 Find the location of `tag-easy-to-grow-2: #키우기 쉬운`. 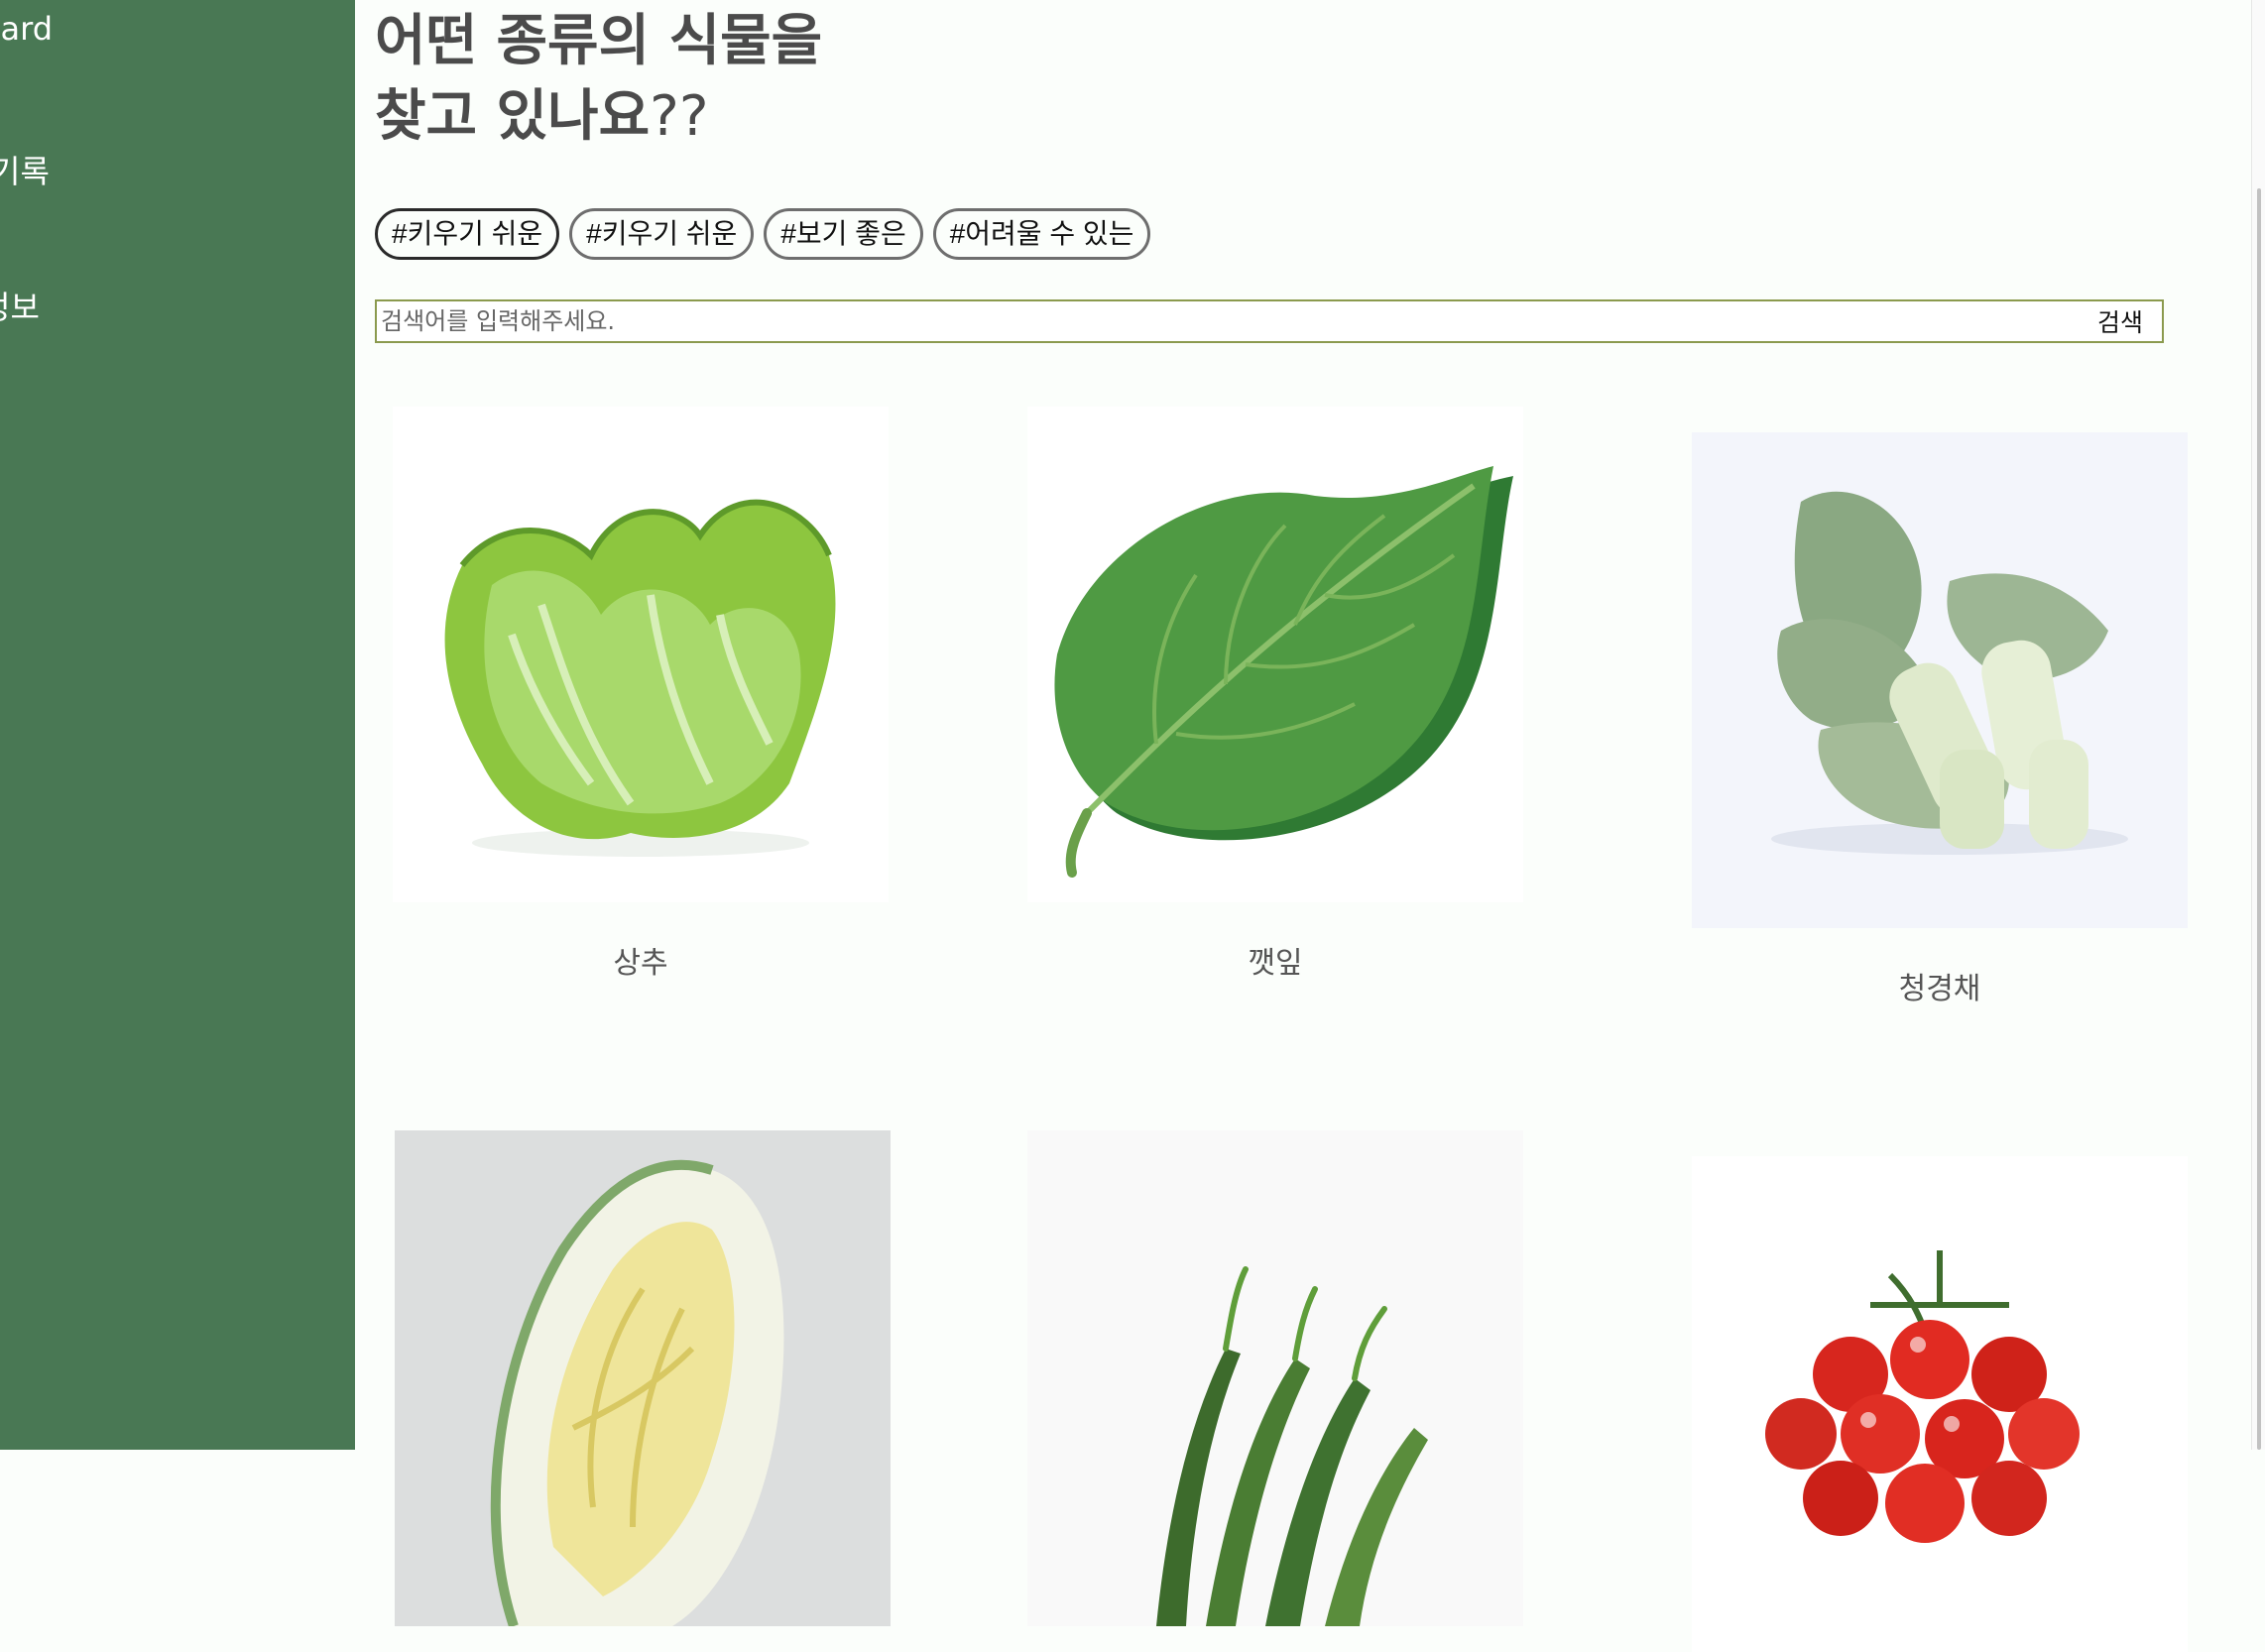

tag-easy-to-grow-2: #키우기 쉬운 is located at coordinates (662, 234).